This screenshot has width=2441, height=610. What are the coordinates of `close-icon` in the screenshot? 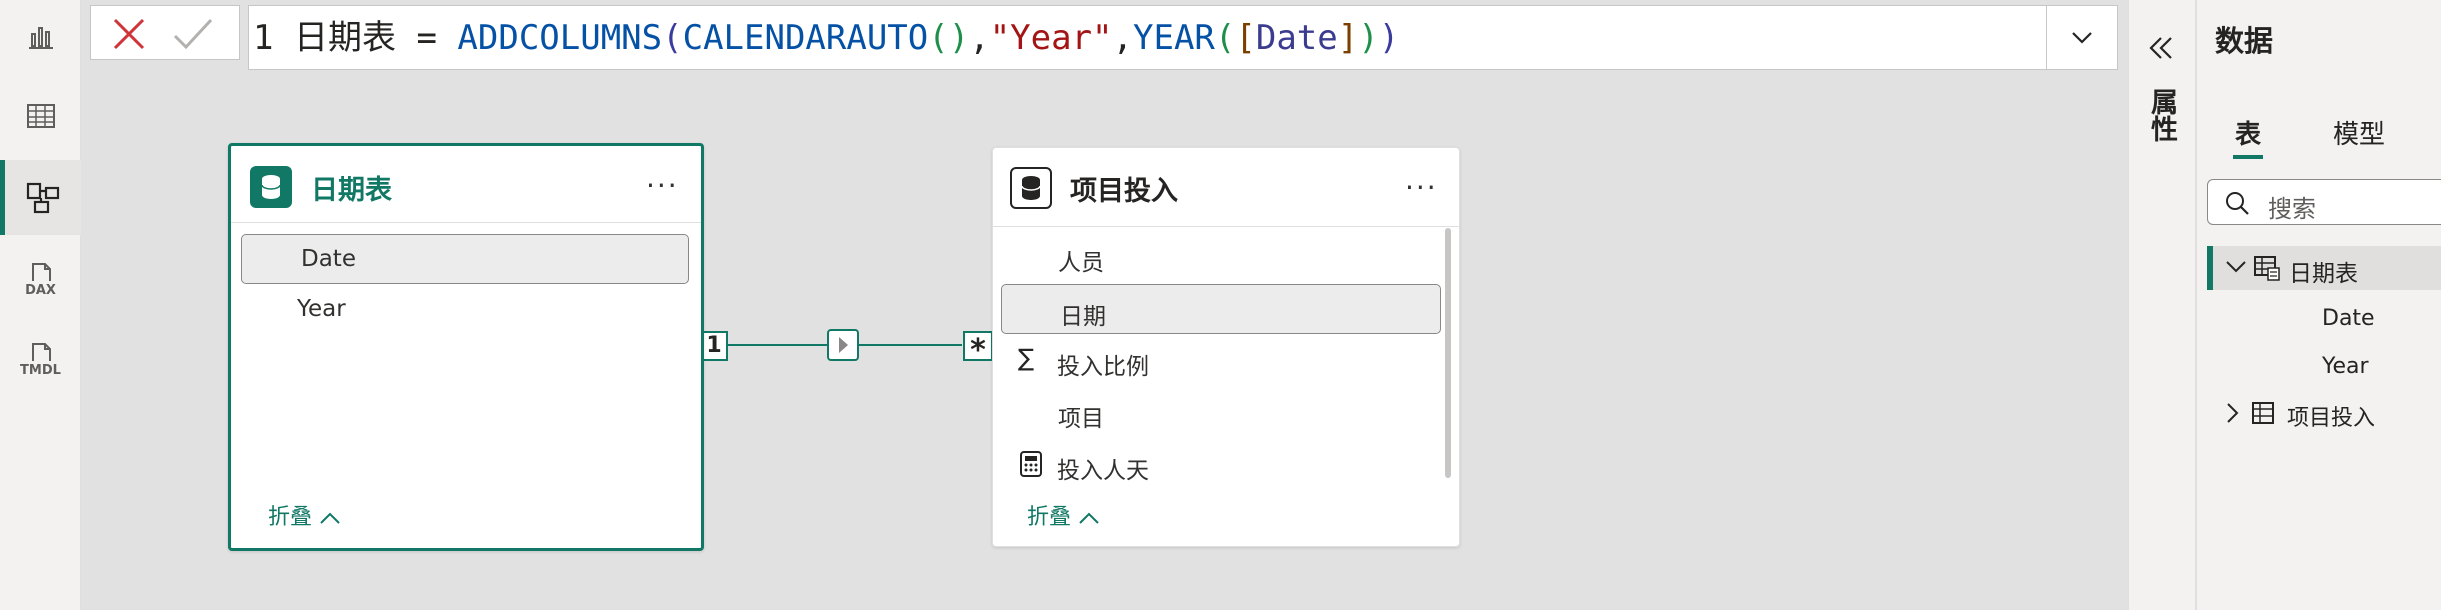 It's located at (129, 34).